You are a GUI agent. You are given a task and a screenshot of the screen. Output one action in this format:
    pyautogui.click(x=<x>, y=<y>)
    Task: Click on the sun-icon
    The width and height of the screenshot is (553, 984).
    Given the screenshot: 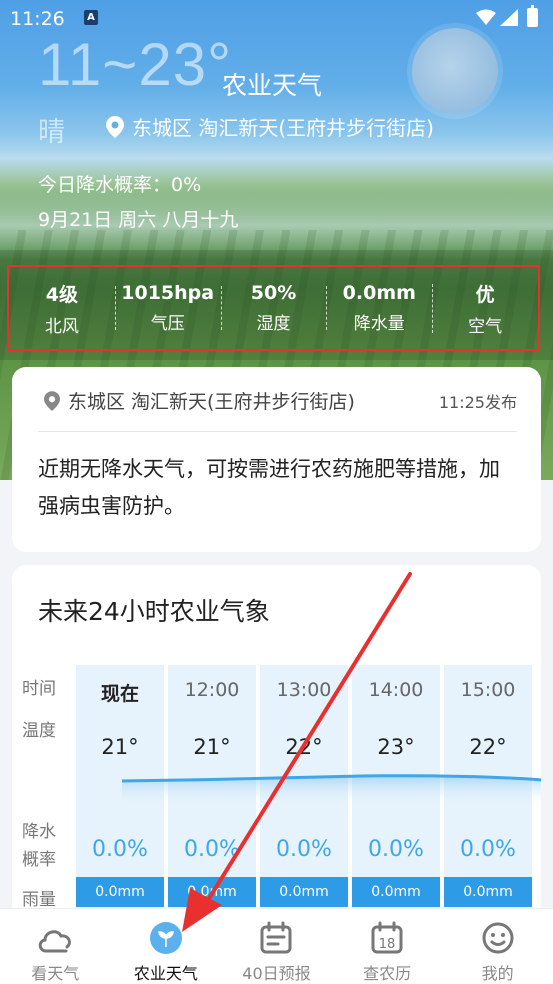 What is the action you would take?
    pyautogui.click(x=455, y=71)
    